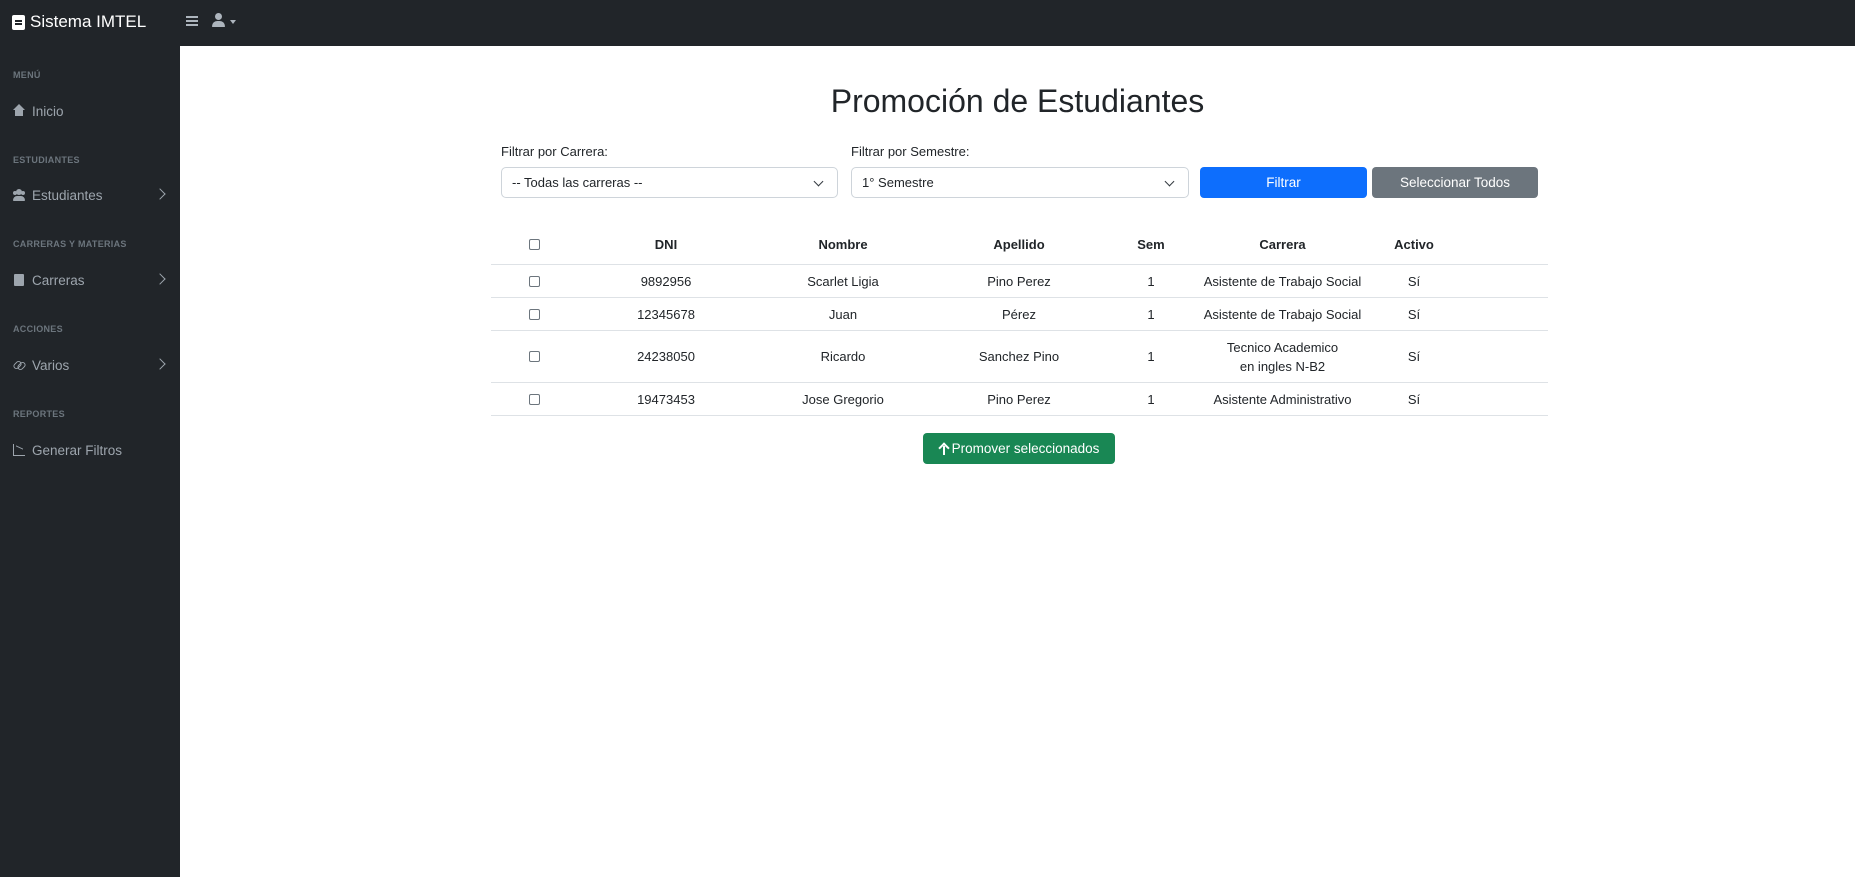  What do you see at coordinates (944, 449) in the screenshot?
I see `arrow-up-icon` at bounding box center [944, 449].